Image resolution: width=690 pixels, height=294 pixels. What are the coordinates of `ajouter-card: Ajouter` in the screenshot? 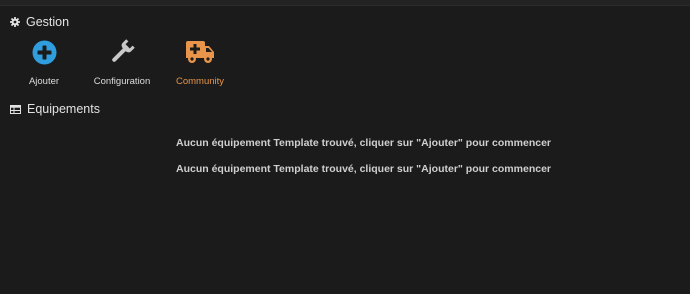 It's located at (44, 61).